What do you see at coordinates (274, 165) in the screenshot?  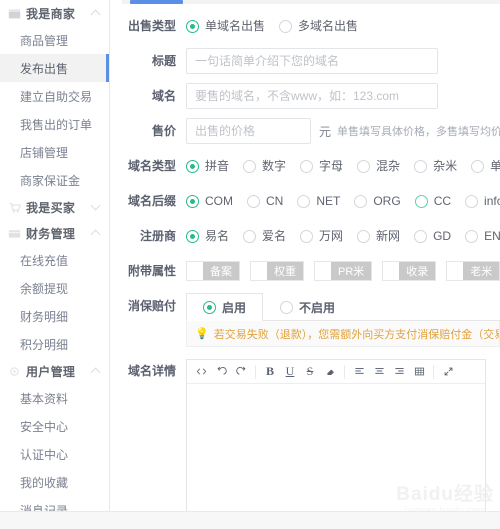 I see `radio-label: 数字` at bounding box center [274, 165].